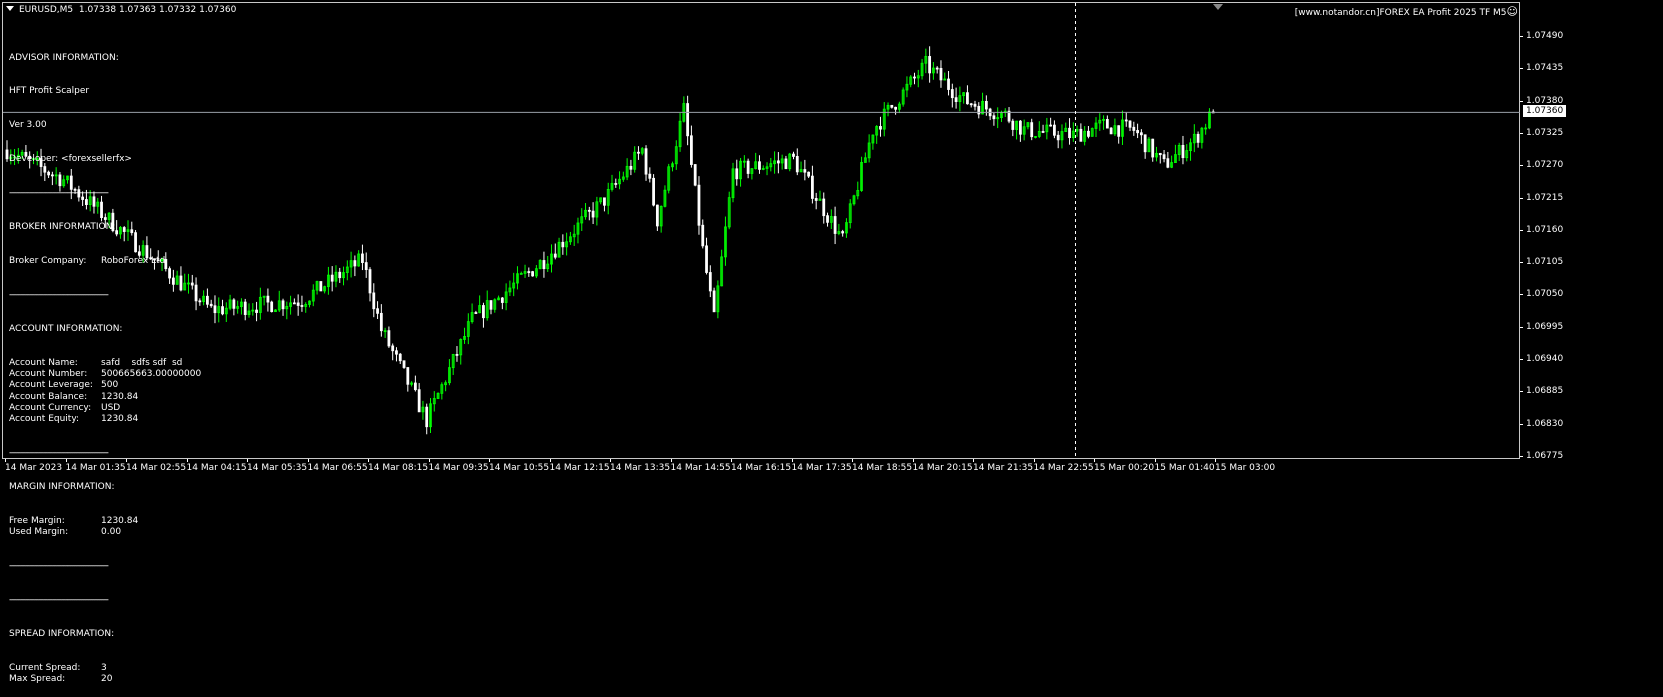  What do you see at coordinates (942, 468) in the screenshot?
I see `time-label: 14 Mar 20:15` at bounding box center [942, 468].